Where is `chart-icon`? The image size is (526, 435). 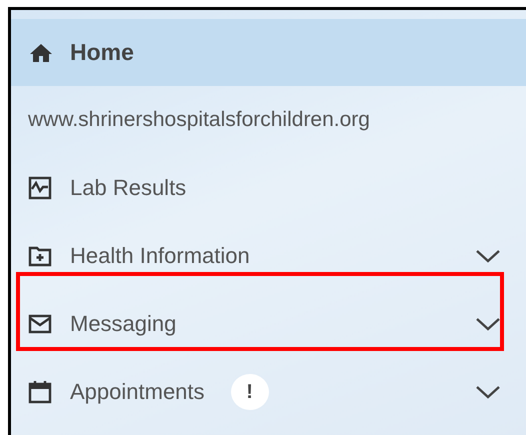 chart-icon is located at coordinates (40, 188).